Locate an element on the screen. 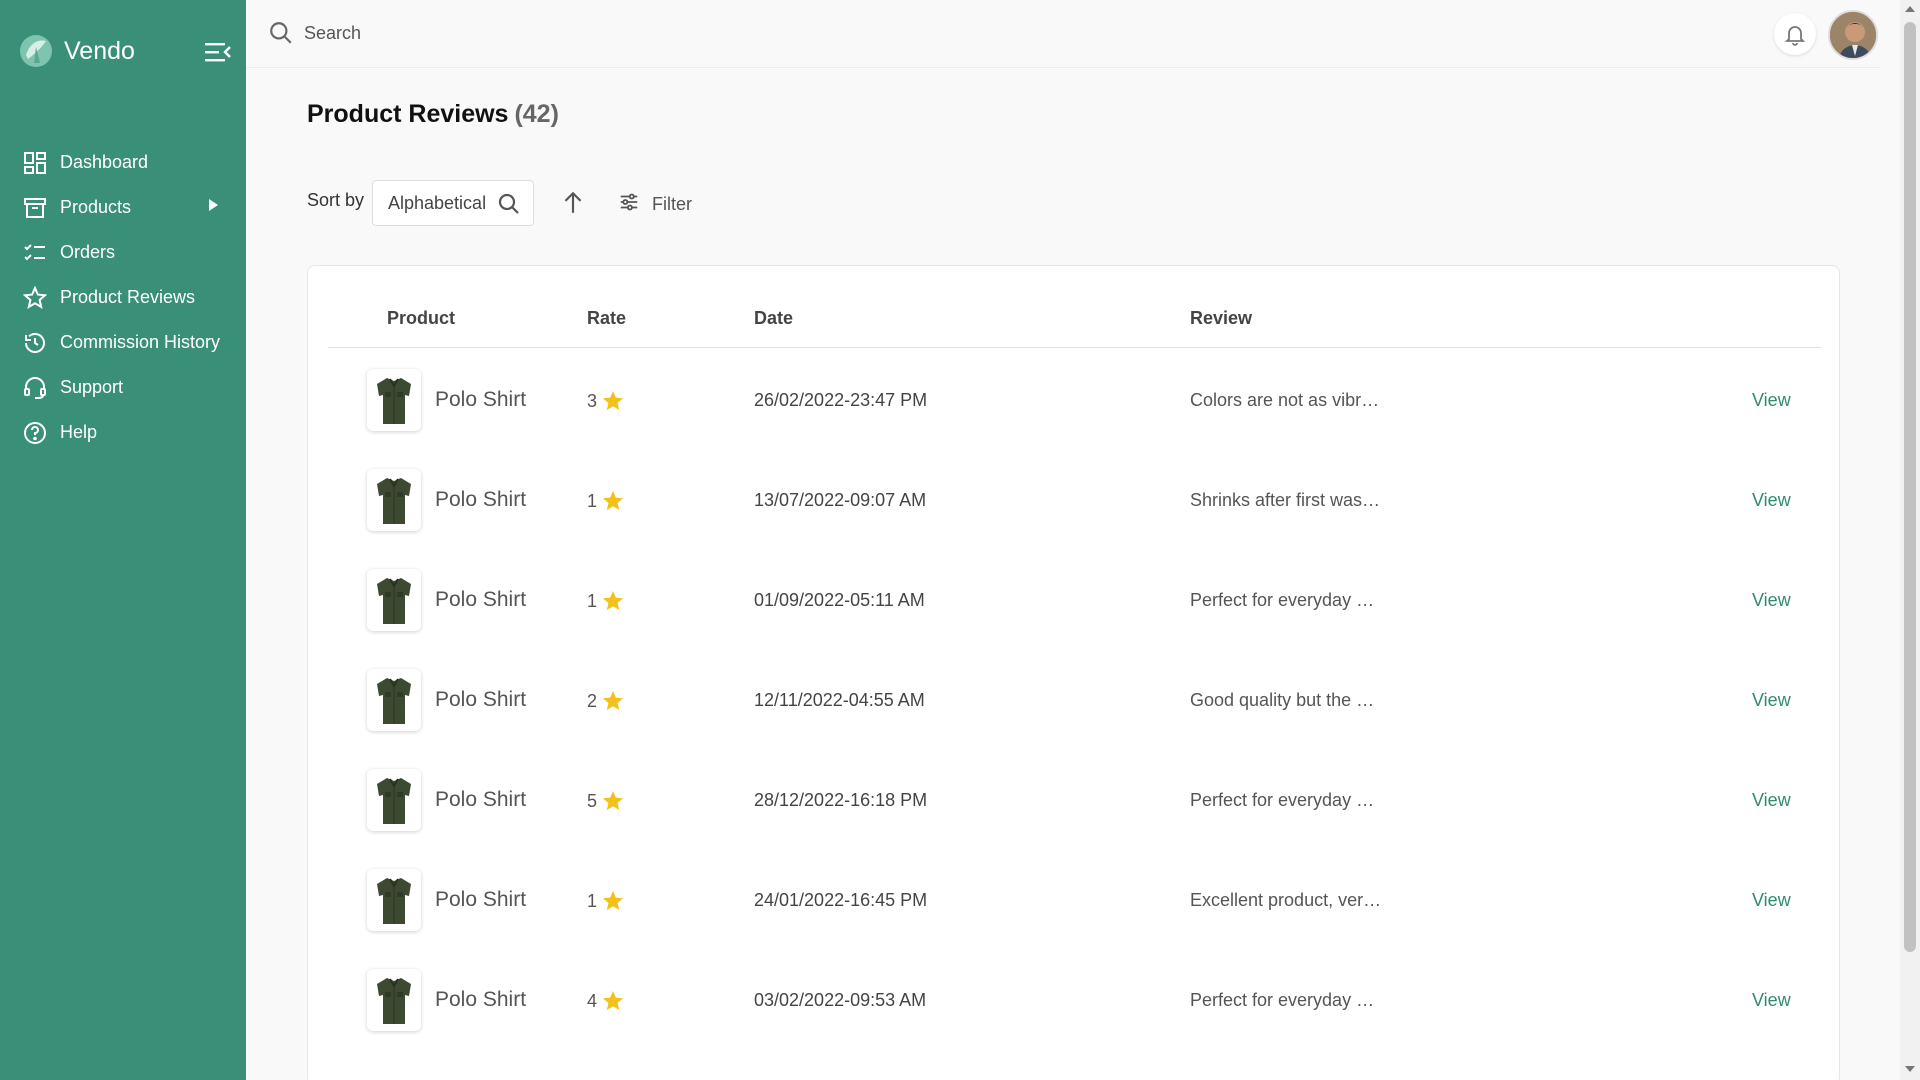 Image resolution: width=1920 pixels, height=1080 pixels. sidebar-item-orders: Orders is located at coordinates (123, 252).